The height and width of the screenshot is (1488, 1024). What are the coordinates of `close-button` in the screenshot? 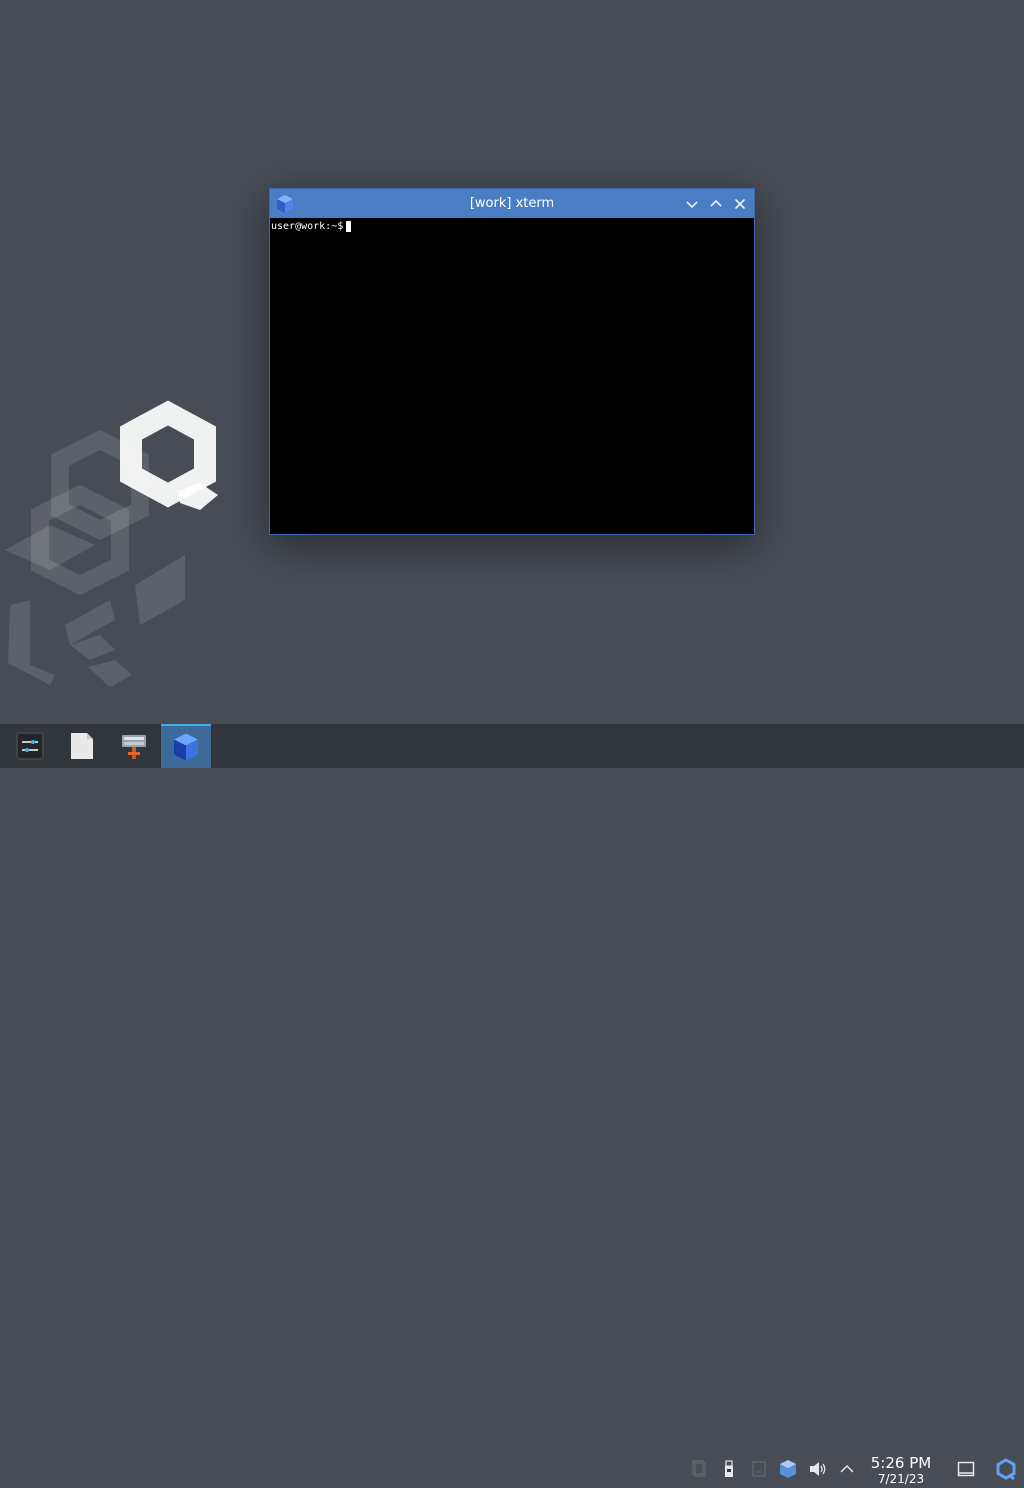 It's located at (740, 204).